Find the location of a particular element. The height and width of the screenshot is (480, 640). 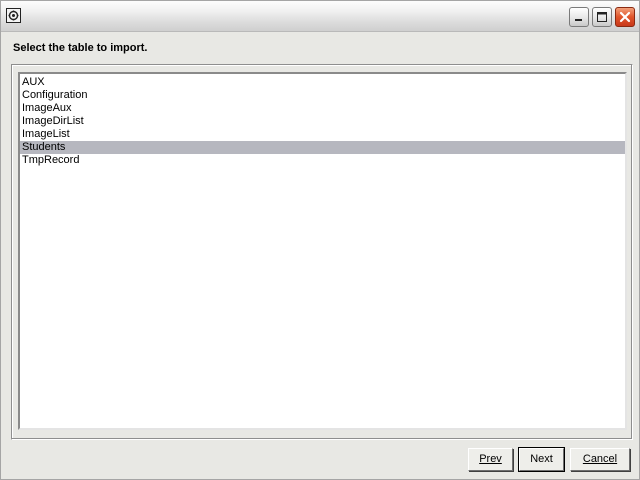

close-icon is located at coordinates (625, 17).